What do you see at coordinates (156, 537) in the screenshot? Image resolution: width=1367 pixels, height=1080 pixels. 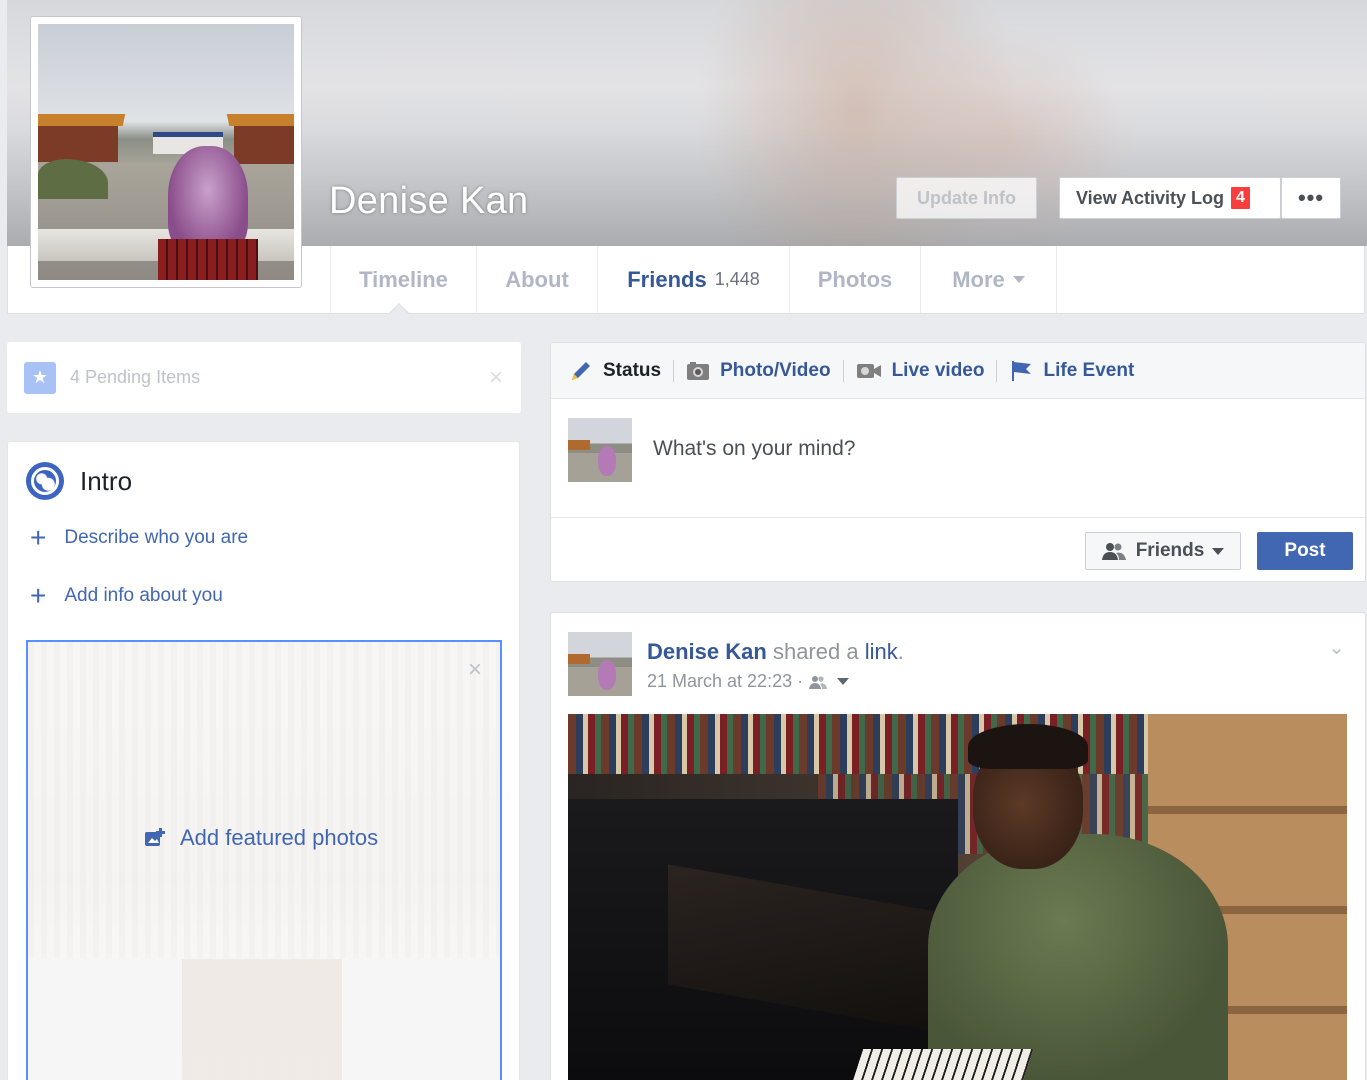 I see `describe-who-you-are-label: Describe who you are` at bounding box center [156, 537].